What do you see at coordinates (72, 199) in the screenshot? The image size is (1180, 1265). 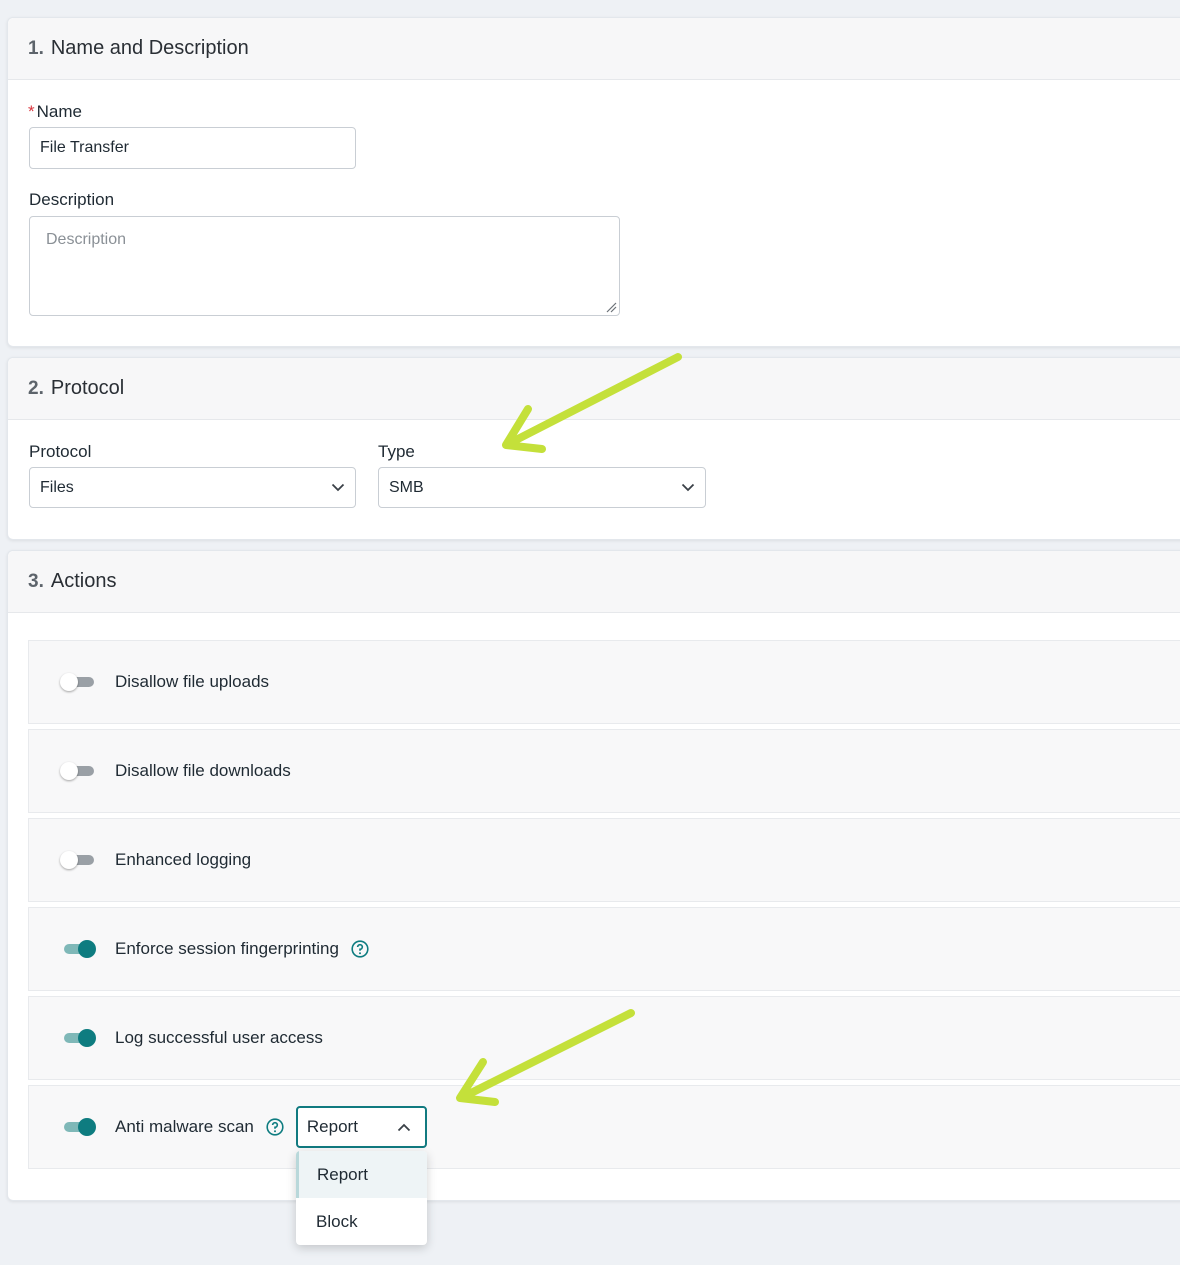 I see `description-label: Description` at bounding box center [72, 199].